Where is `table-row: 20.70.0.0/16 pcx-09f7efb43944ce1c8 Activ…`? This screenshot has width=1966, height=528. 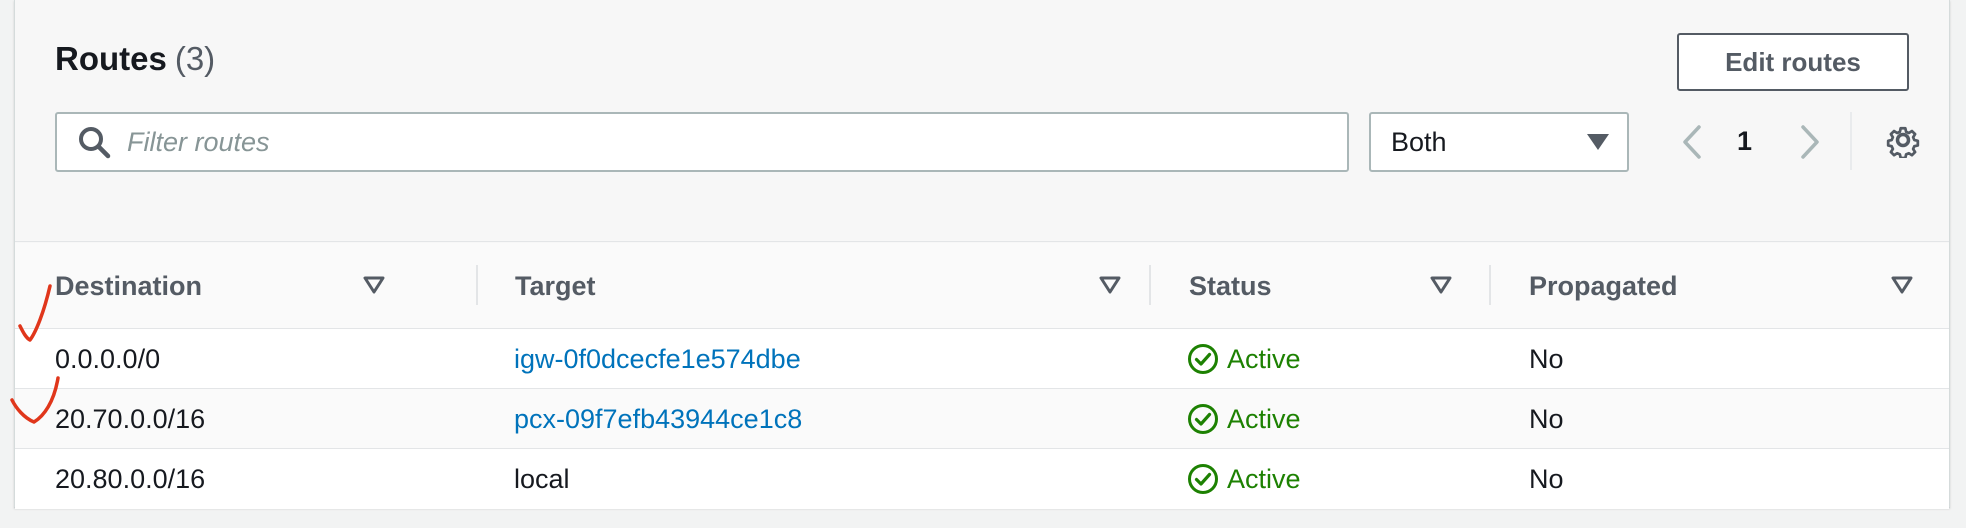 table-row: 20.70.0.0/16 pcx-09f7efb43944ce1c8 Activ… is located at coordinates (982, 419).